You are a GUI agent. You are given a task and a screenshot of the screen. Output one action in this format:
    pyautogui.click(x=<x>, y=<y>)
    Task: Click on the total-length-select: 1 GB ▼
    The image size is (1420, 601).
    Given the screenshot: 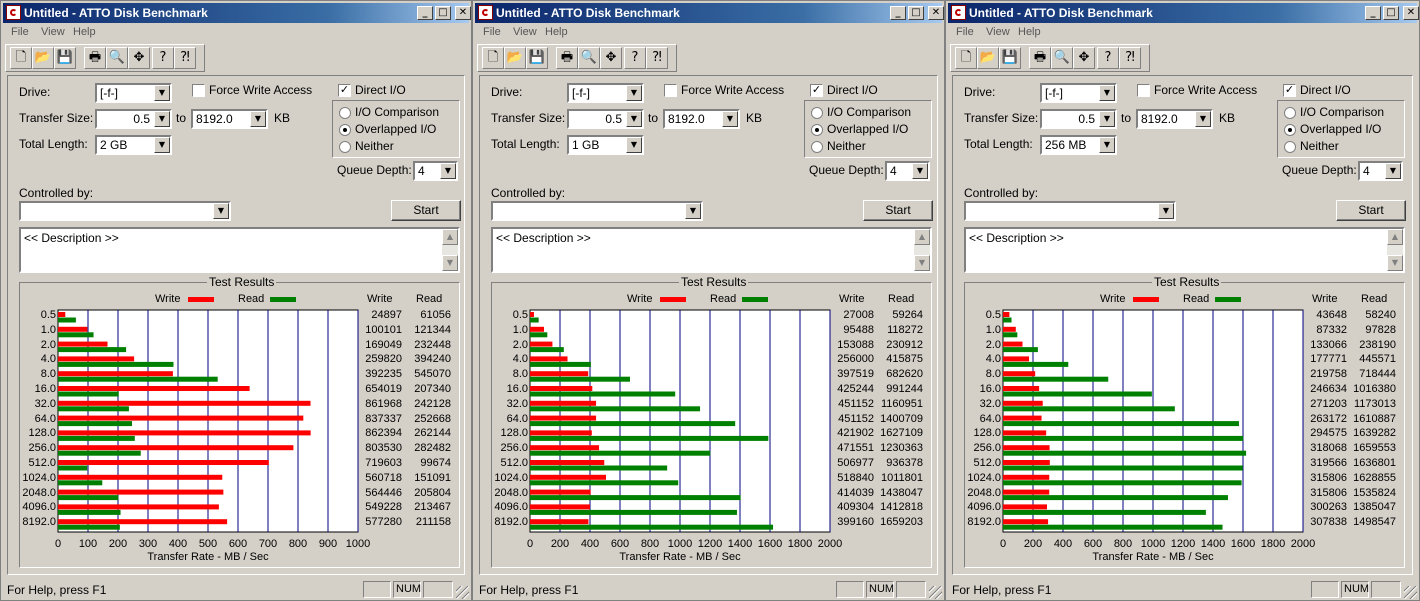 What is the action you would take?
    pyautogui.click(x=605, y=145)
    